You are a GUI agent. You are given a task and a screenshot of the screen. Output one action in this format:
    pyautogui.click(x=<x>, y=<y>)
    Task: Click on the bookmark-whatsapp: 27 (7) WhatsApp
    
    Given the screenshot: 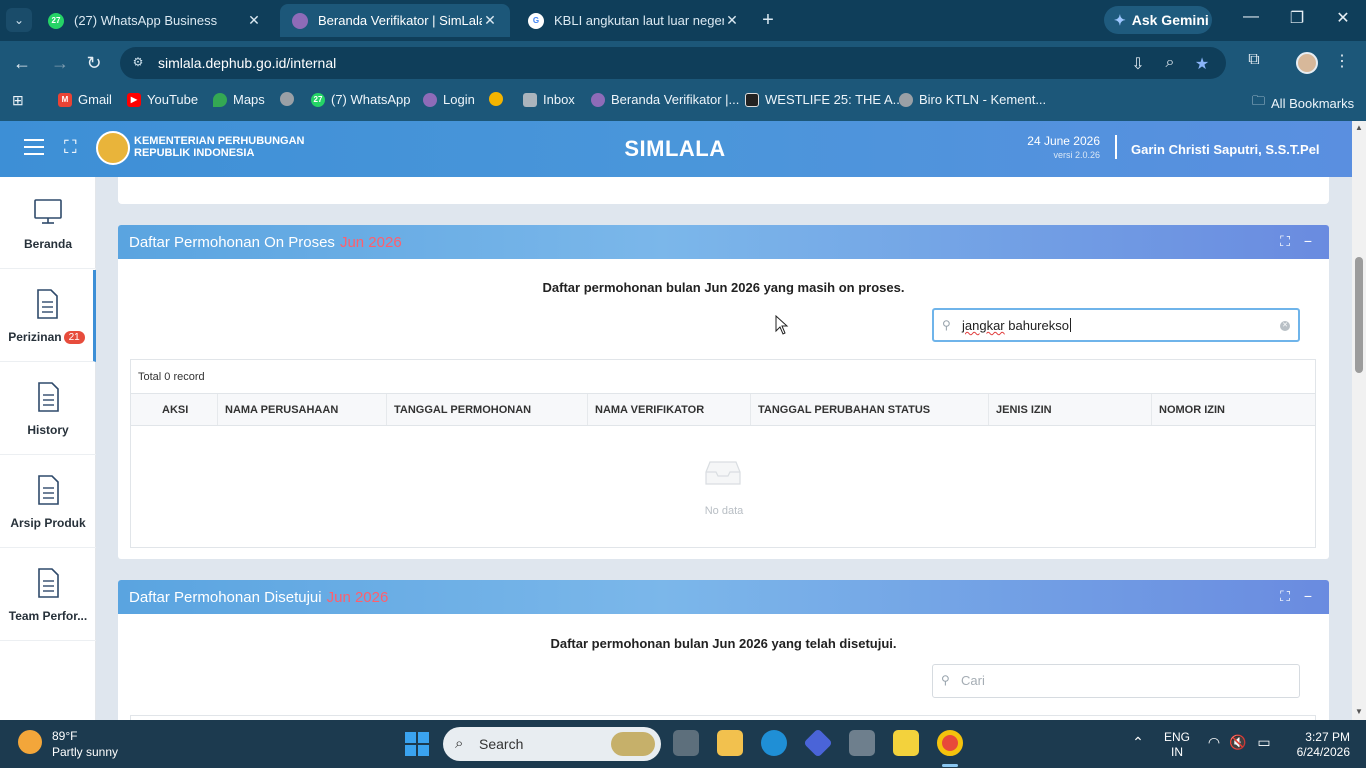 What is the action you would take?
    pyautogui.click(x=360, y=99)
    